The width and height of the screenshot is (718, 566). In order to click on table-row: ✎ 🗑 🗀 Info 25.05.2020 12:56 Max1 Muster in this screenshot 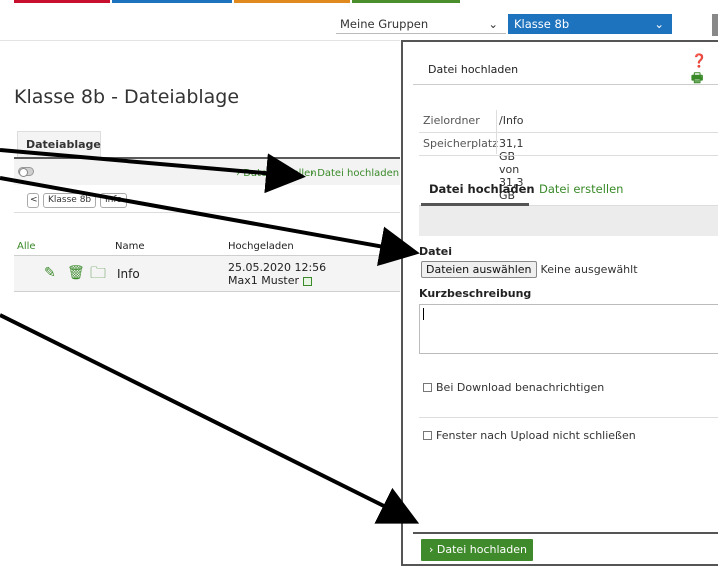, I will do `click(207, 274)`.